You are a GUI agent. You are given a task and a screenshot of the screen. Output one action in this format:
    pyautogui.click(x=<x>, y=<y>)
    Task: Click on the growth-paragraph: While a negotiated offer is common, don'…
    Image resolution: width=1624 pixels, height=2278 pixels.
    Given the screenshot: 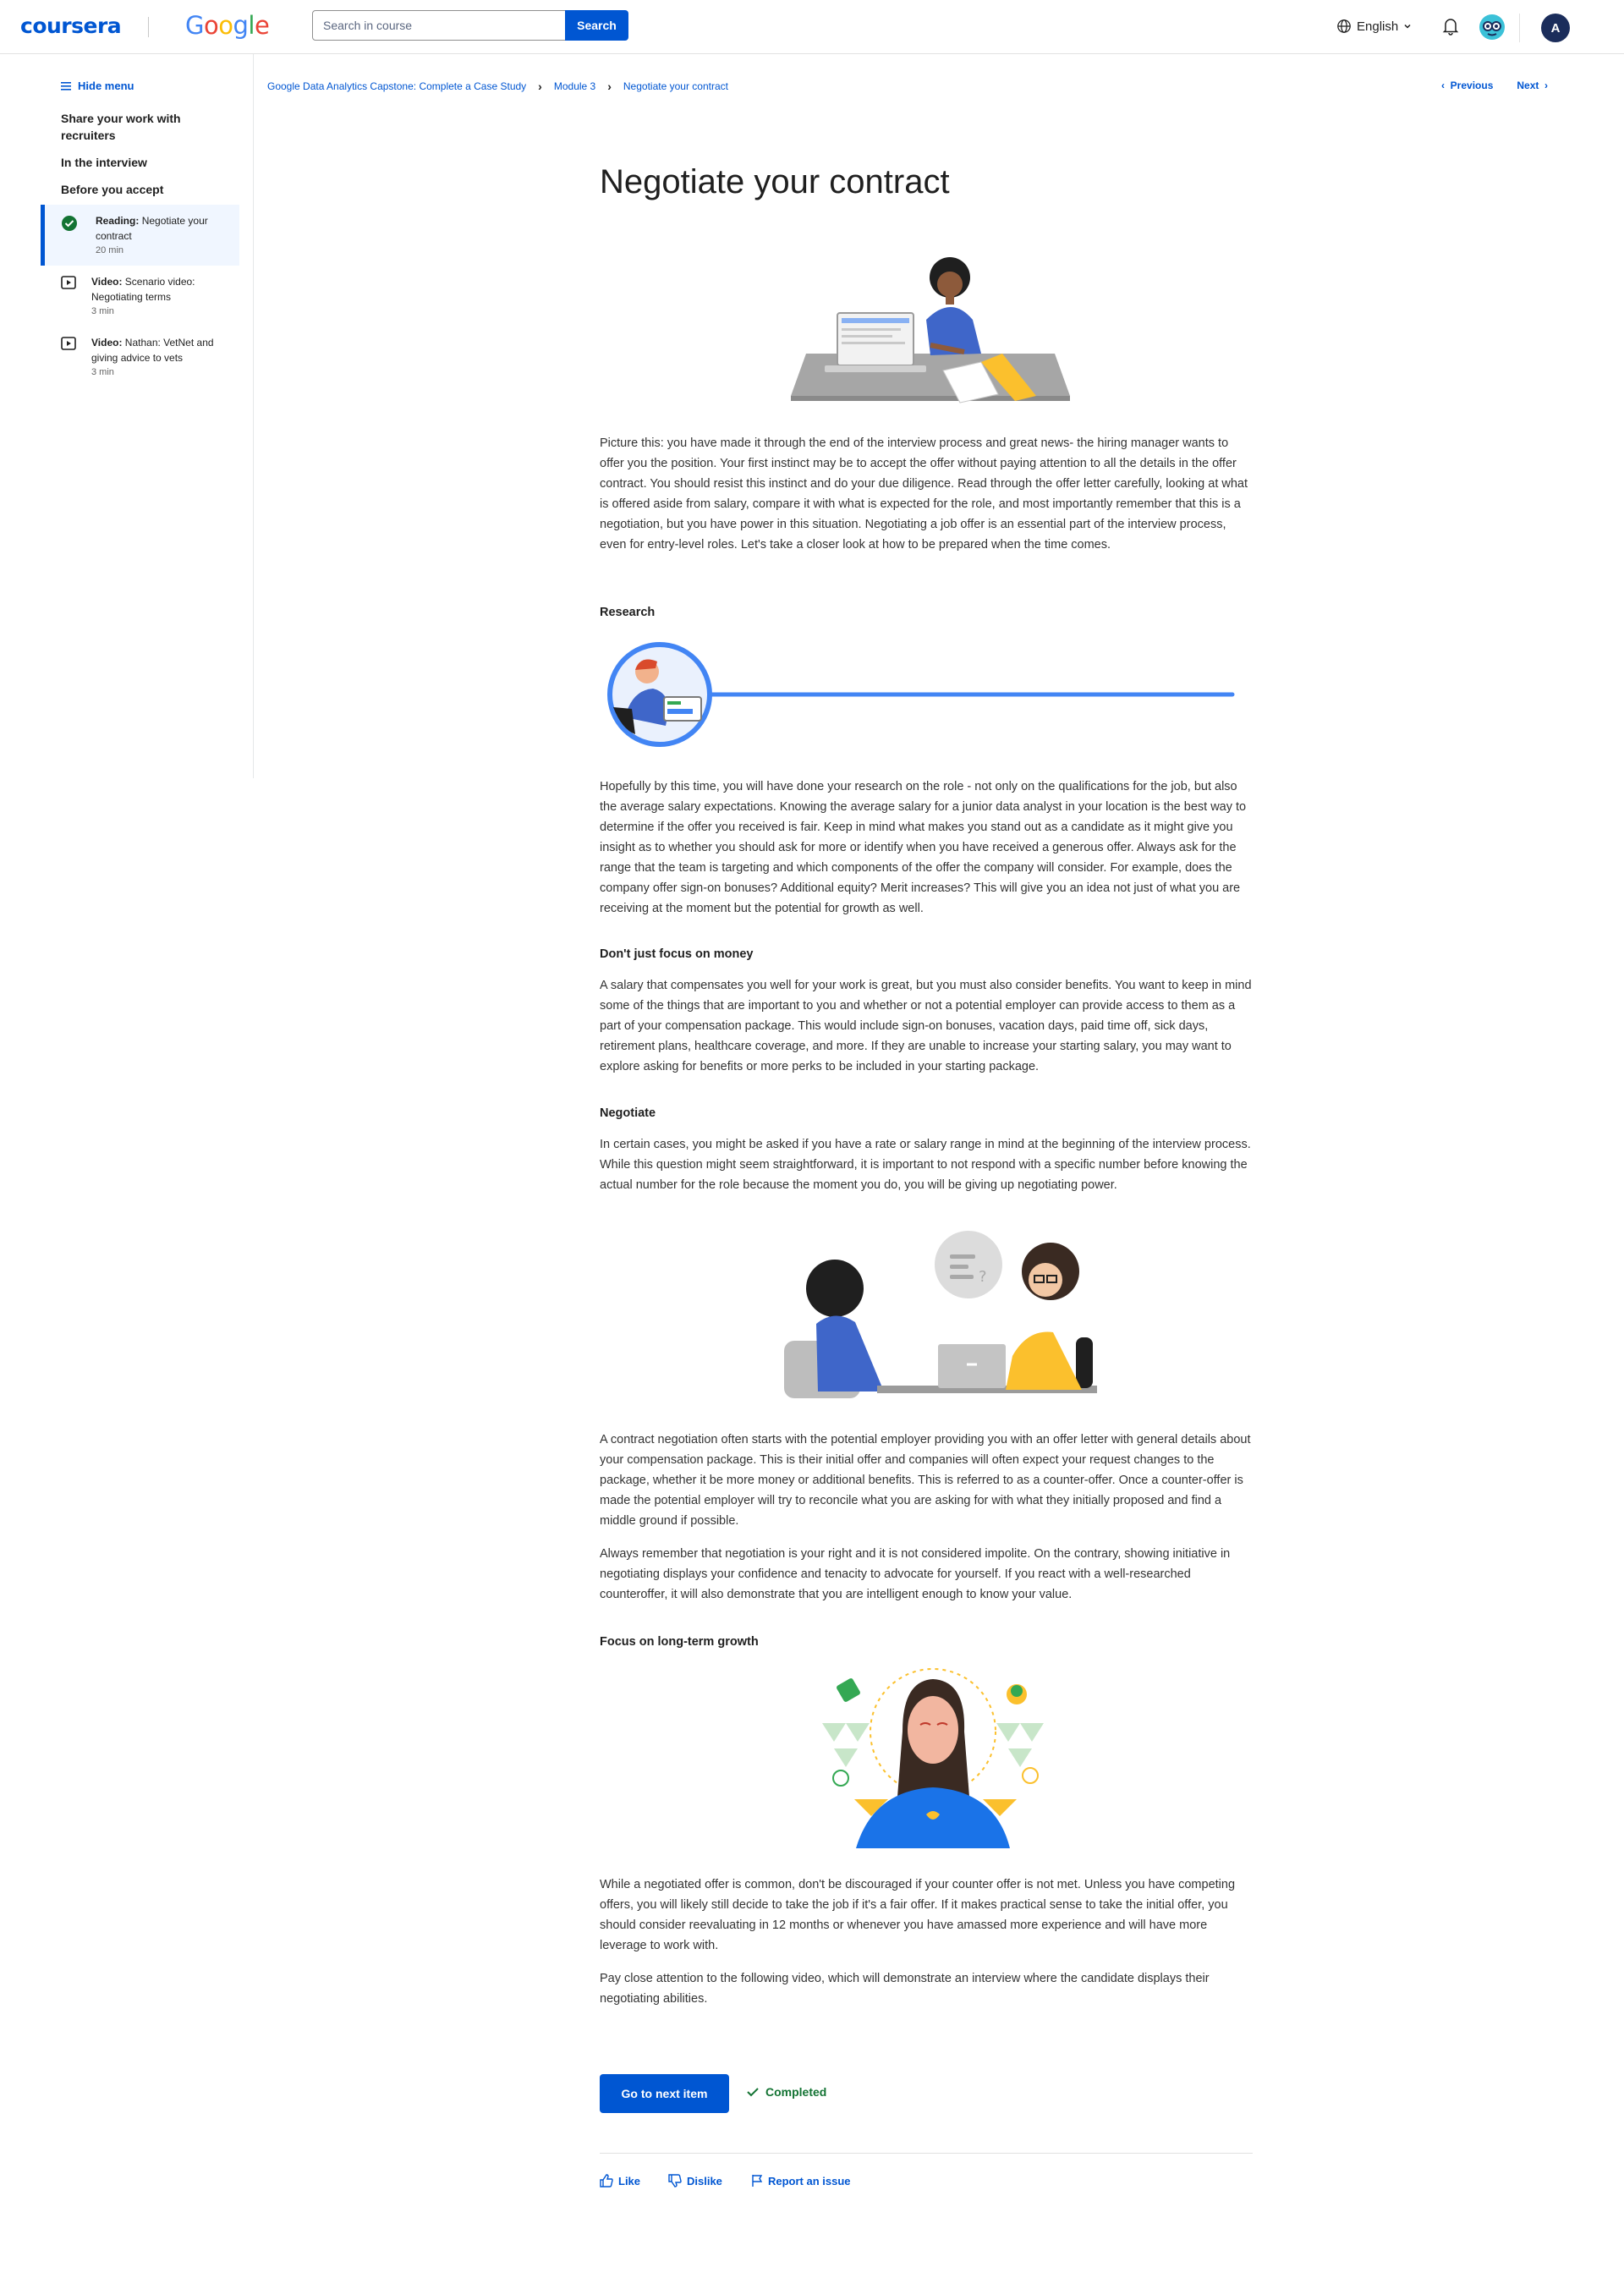 What is the action you would take?
    pyautogui.click(x=918, y=1915)
    